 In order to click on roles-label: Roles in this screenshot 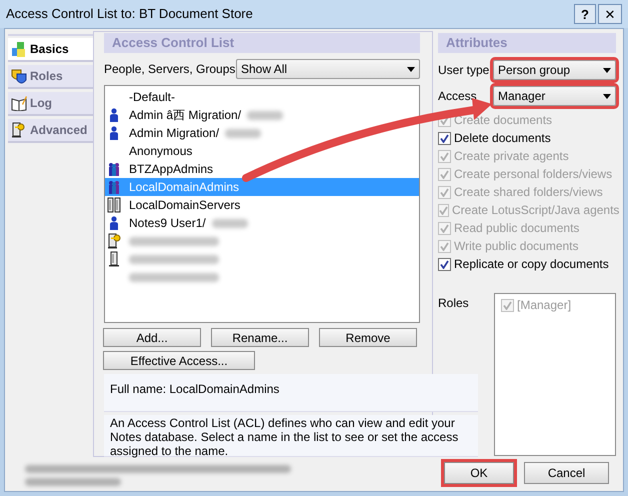, I will do `click(454, 303)`.